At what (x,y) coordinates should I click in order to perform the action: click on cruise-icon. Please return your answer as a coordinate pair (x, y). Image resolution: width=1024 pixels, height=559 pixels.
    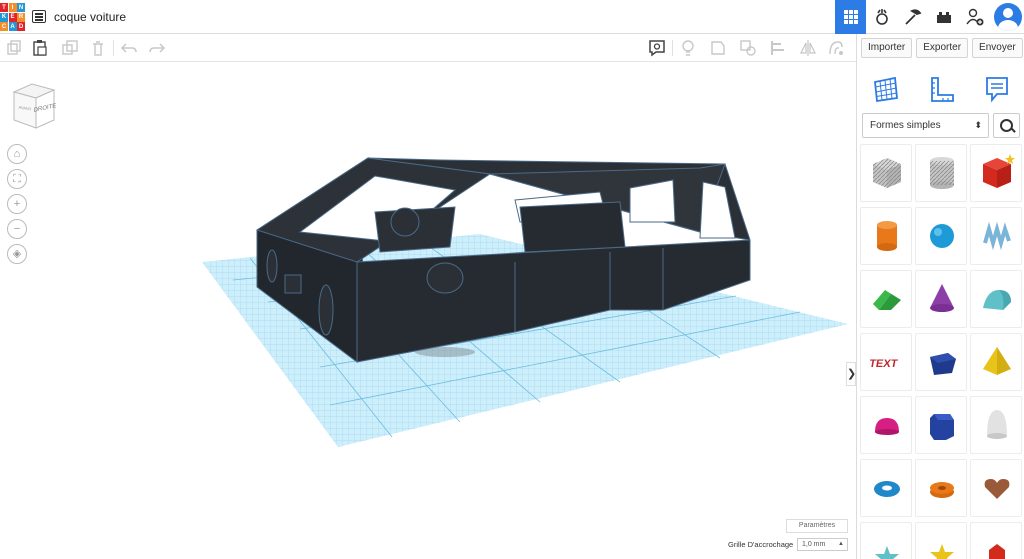
    Looking at the image, I should click on (836, 48).